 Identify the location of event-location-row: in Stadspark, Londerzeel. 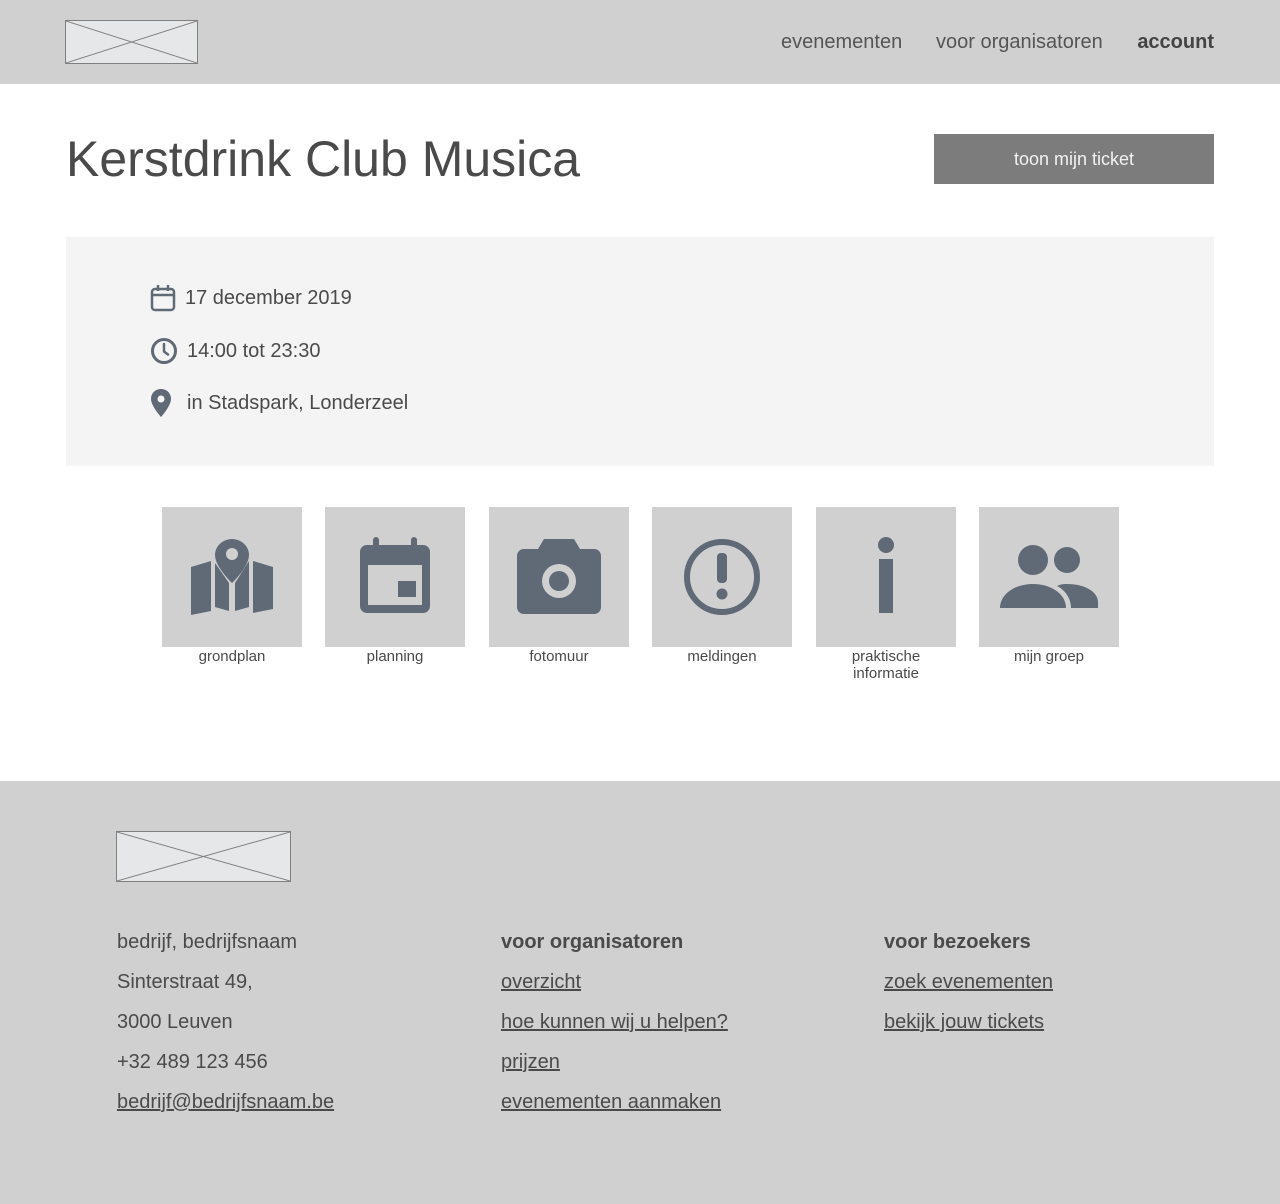
(279, 403).